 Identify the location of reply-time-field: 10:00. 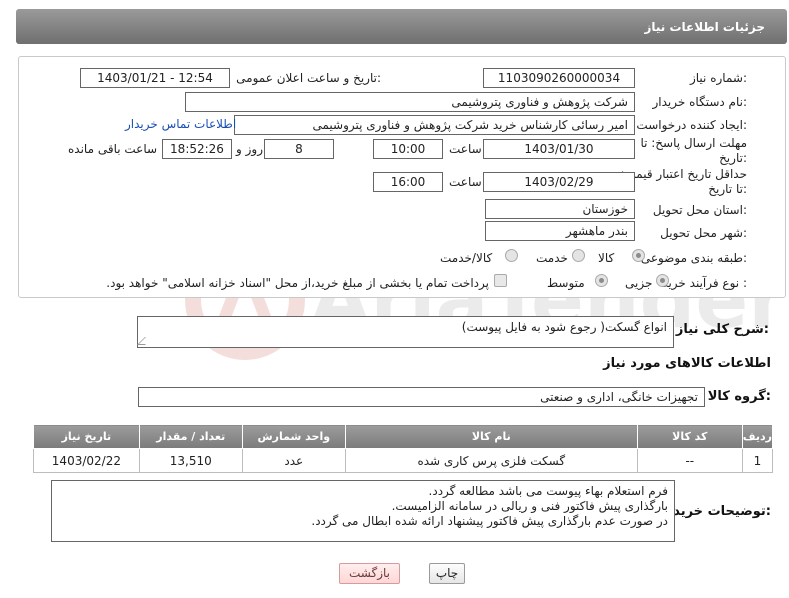
(408, 149).